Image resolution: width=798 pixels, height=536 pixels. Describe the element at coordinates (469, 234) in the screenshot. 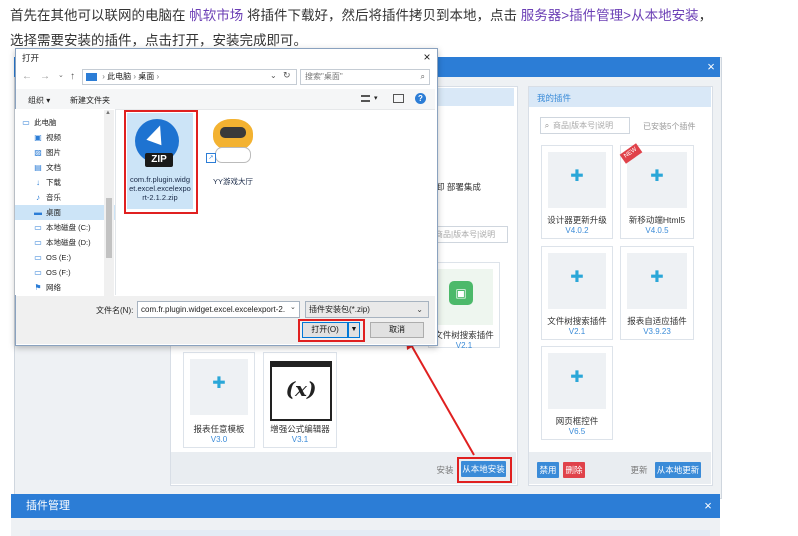

I see `left-search-input: 商品|版本号|说明` at that location.